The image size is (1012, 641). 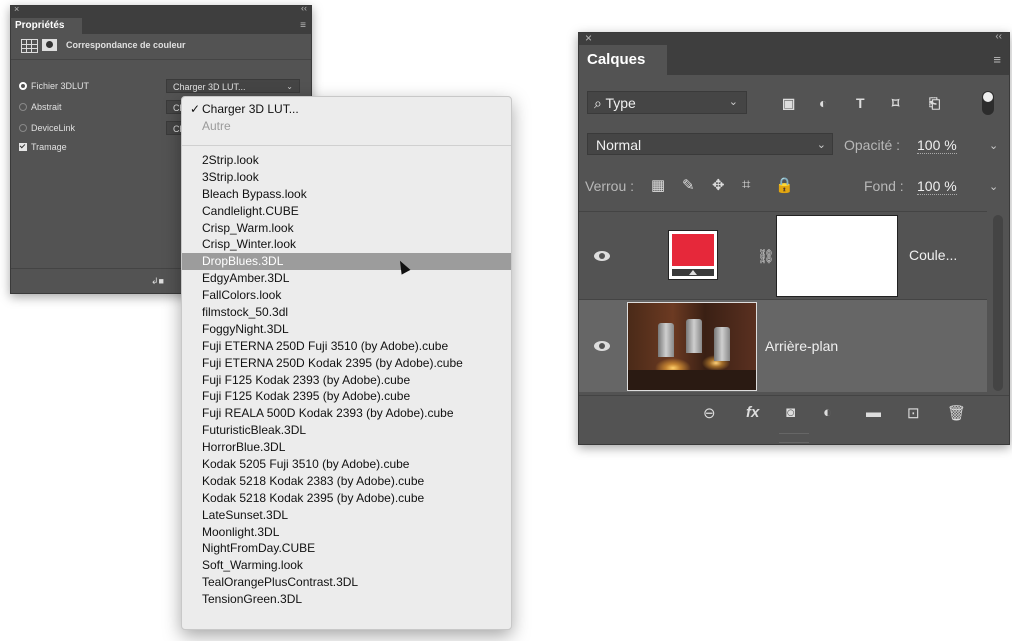 I want to click on filter-kind-select: ⌕ Type ⌄, so click(x=667, y=102).